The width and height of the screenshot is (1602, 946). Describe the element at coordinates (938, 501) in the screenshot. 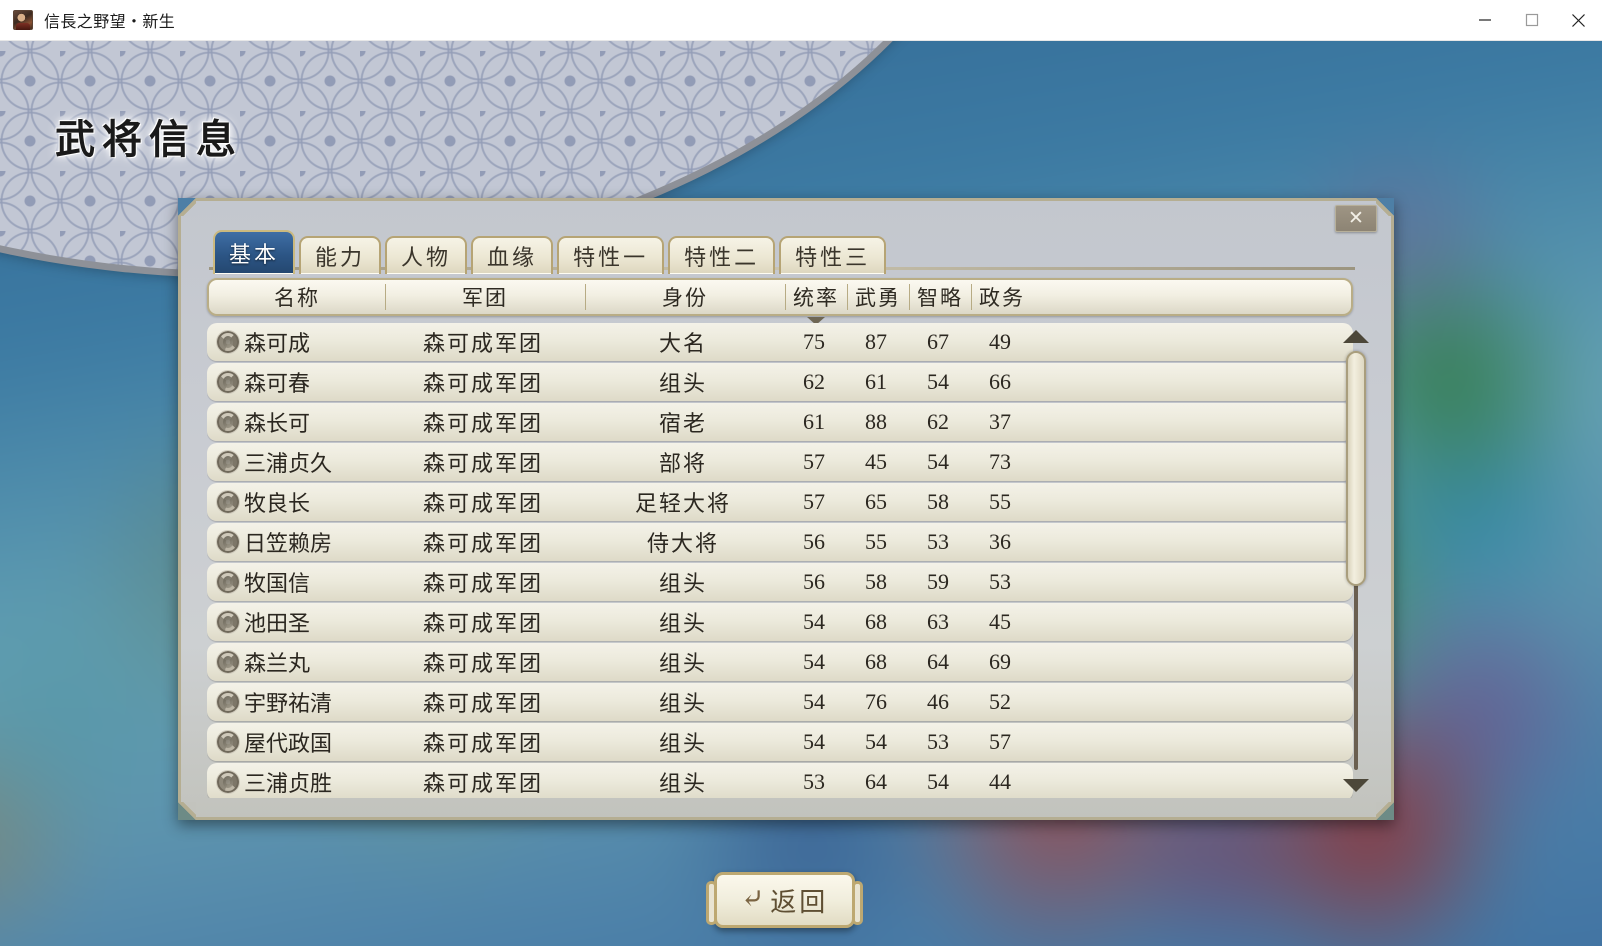

I see `cell-zhi: 58` at that location.